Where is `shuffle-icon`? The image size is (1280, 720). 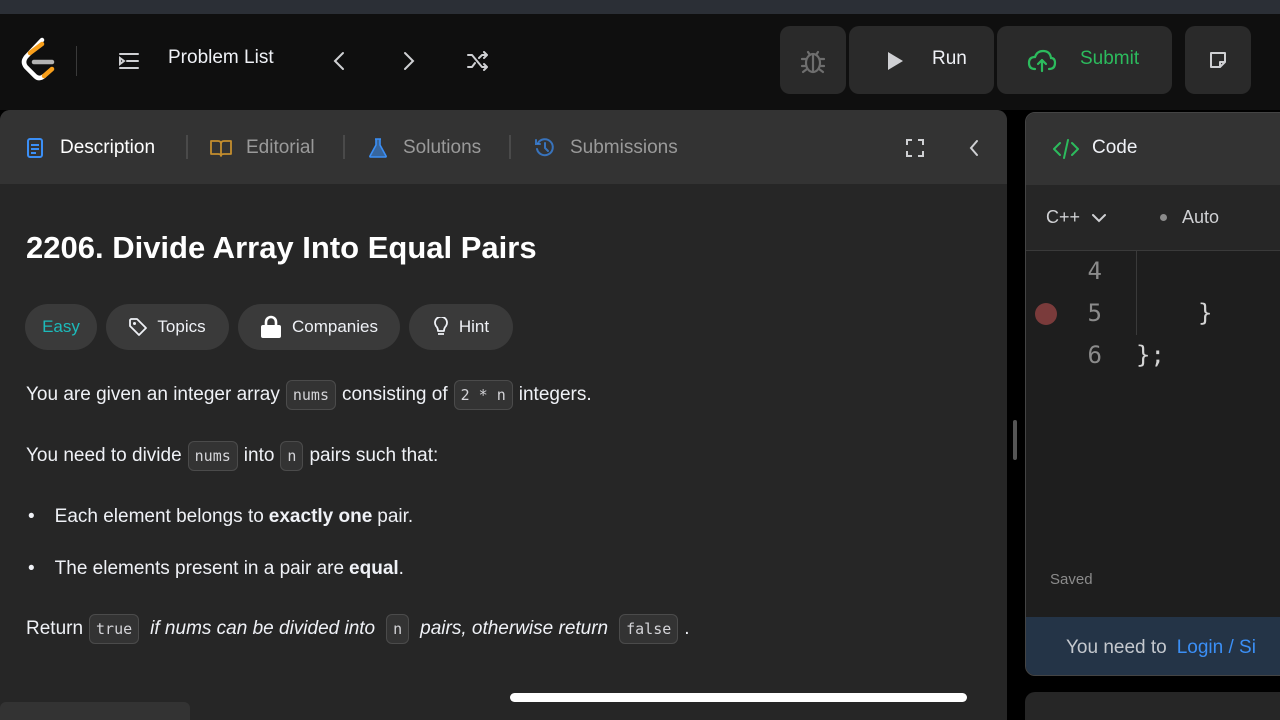
shuffle-icon is located at coordinates (478, 61).